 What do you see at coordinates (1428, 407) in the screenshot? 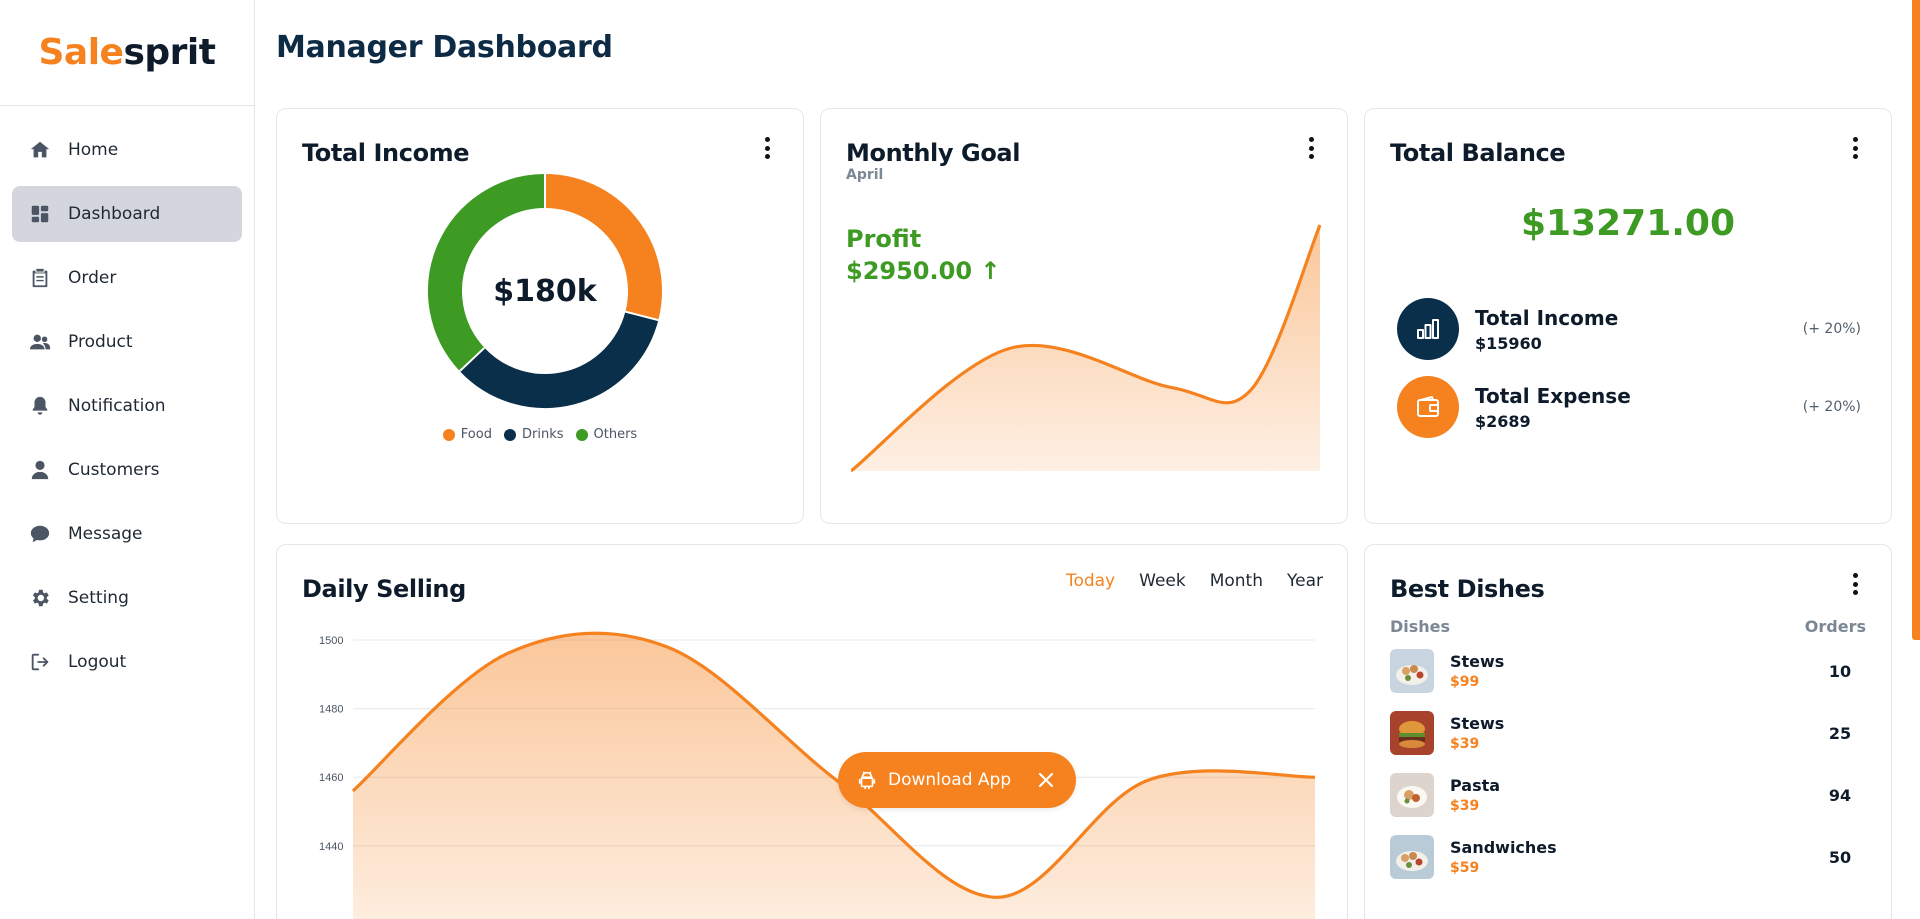
I see `wallet-icon` at bounding box center [1428, 407].